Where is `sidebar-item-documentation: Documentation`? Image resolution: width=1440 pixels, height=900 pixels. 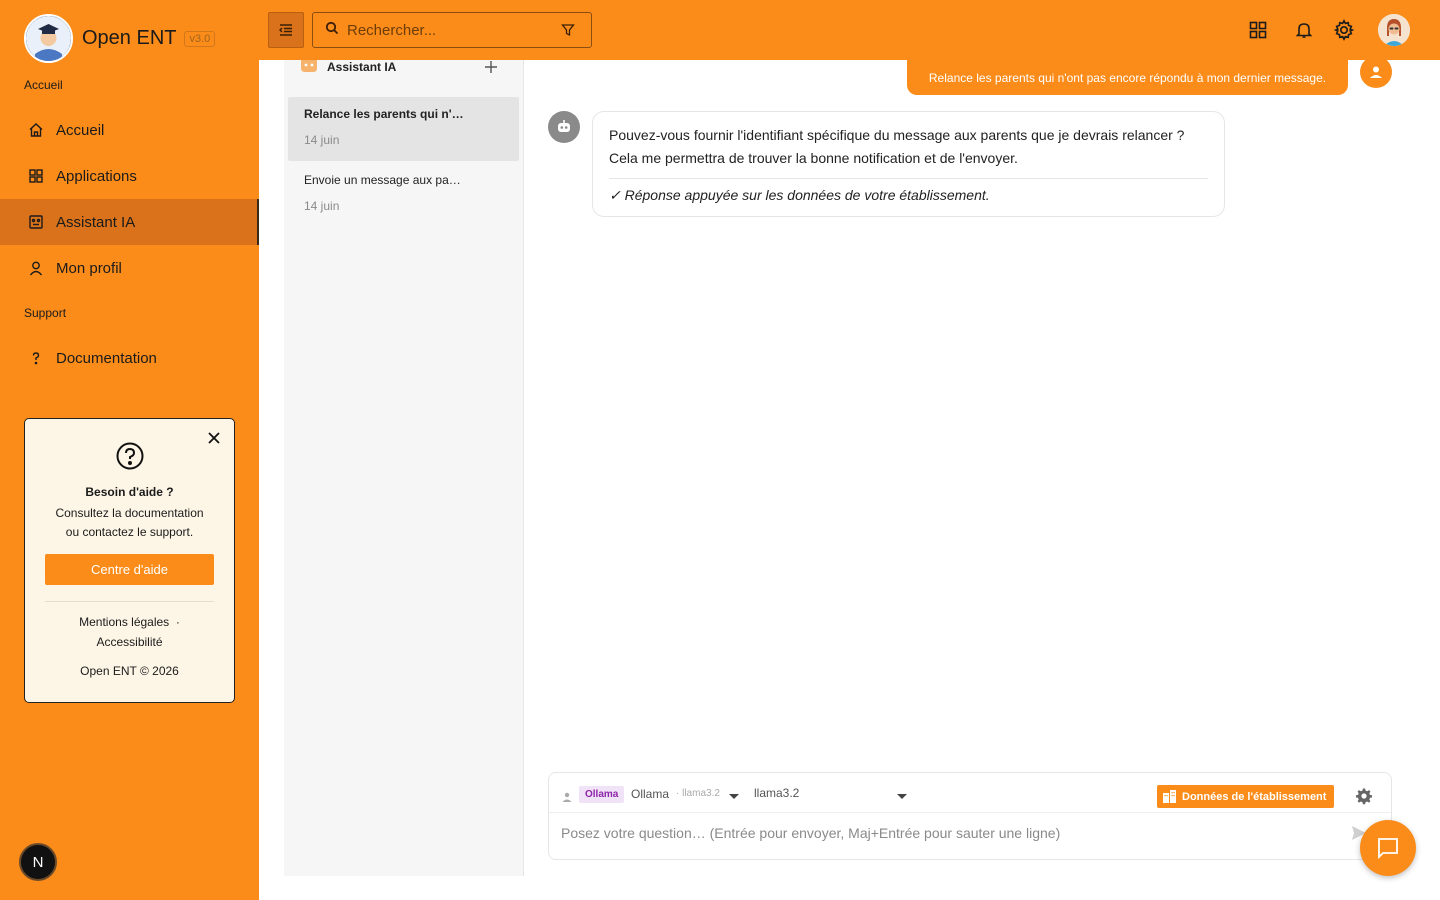
sidebar-item-documentation: Documentation is located at coordinates (129, 358).